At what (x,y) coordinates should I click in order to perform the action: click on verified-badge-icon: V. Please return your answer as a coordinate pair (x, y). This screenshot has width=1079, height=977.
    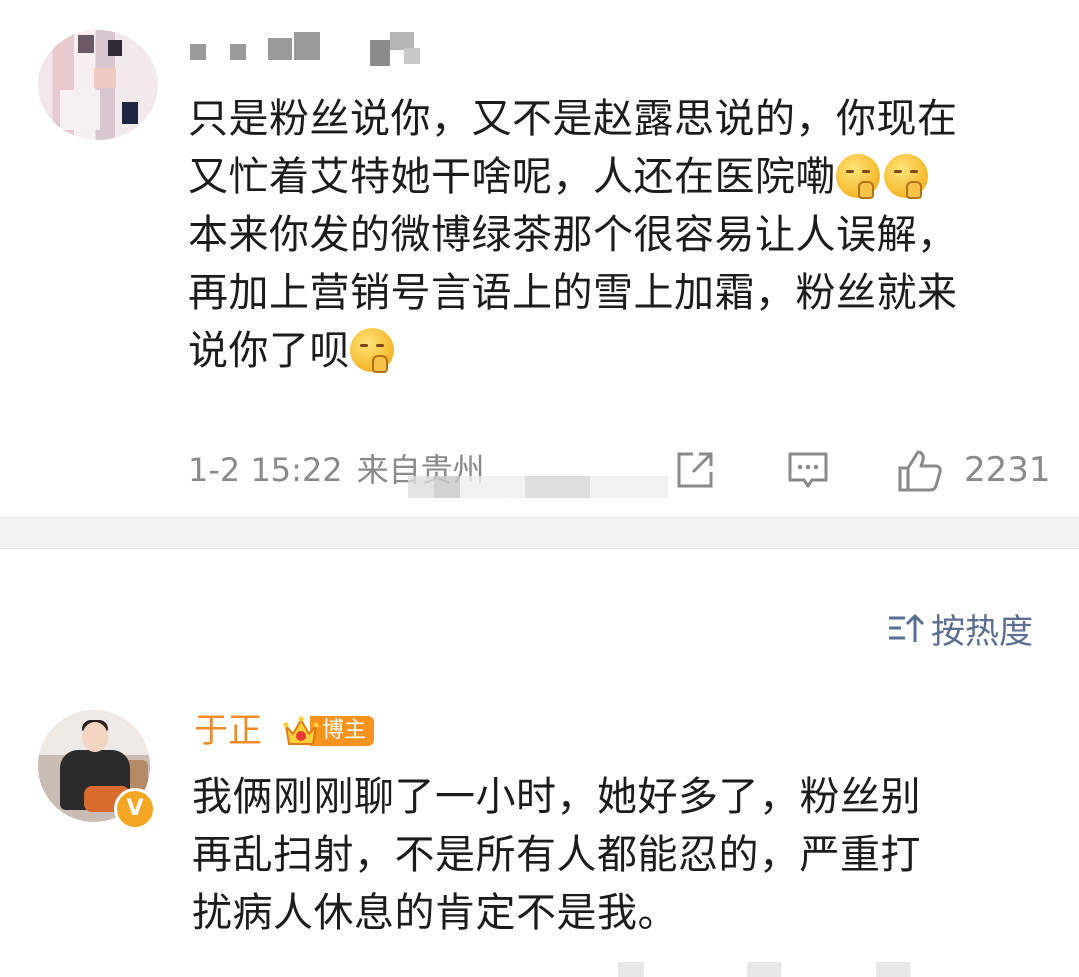
    Looking at the image, I should click on (135, 809).